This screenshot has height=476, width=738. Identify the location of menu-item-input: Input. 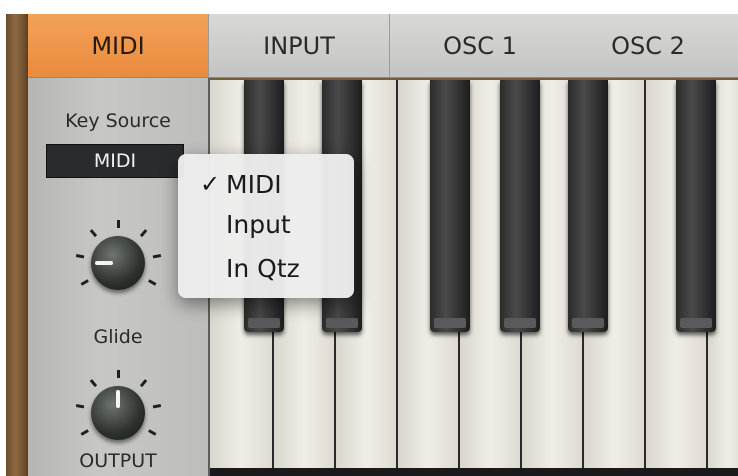
(266, 224).